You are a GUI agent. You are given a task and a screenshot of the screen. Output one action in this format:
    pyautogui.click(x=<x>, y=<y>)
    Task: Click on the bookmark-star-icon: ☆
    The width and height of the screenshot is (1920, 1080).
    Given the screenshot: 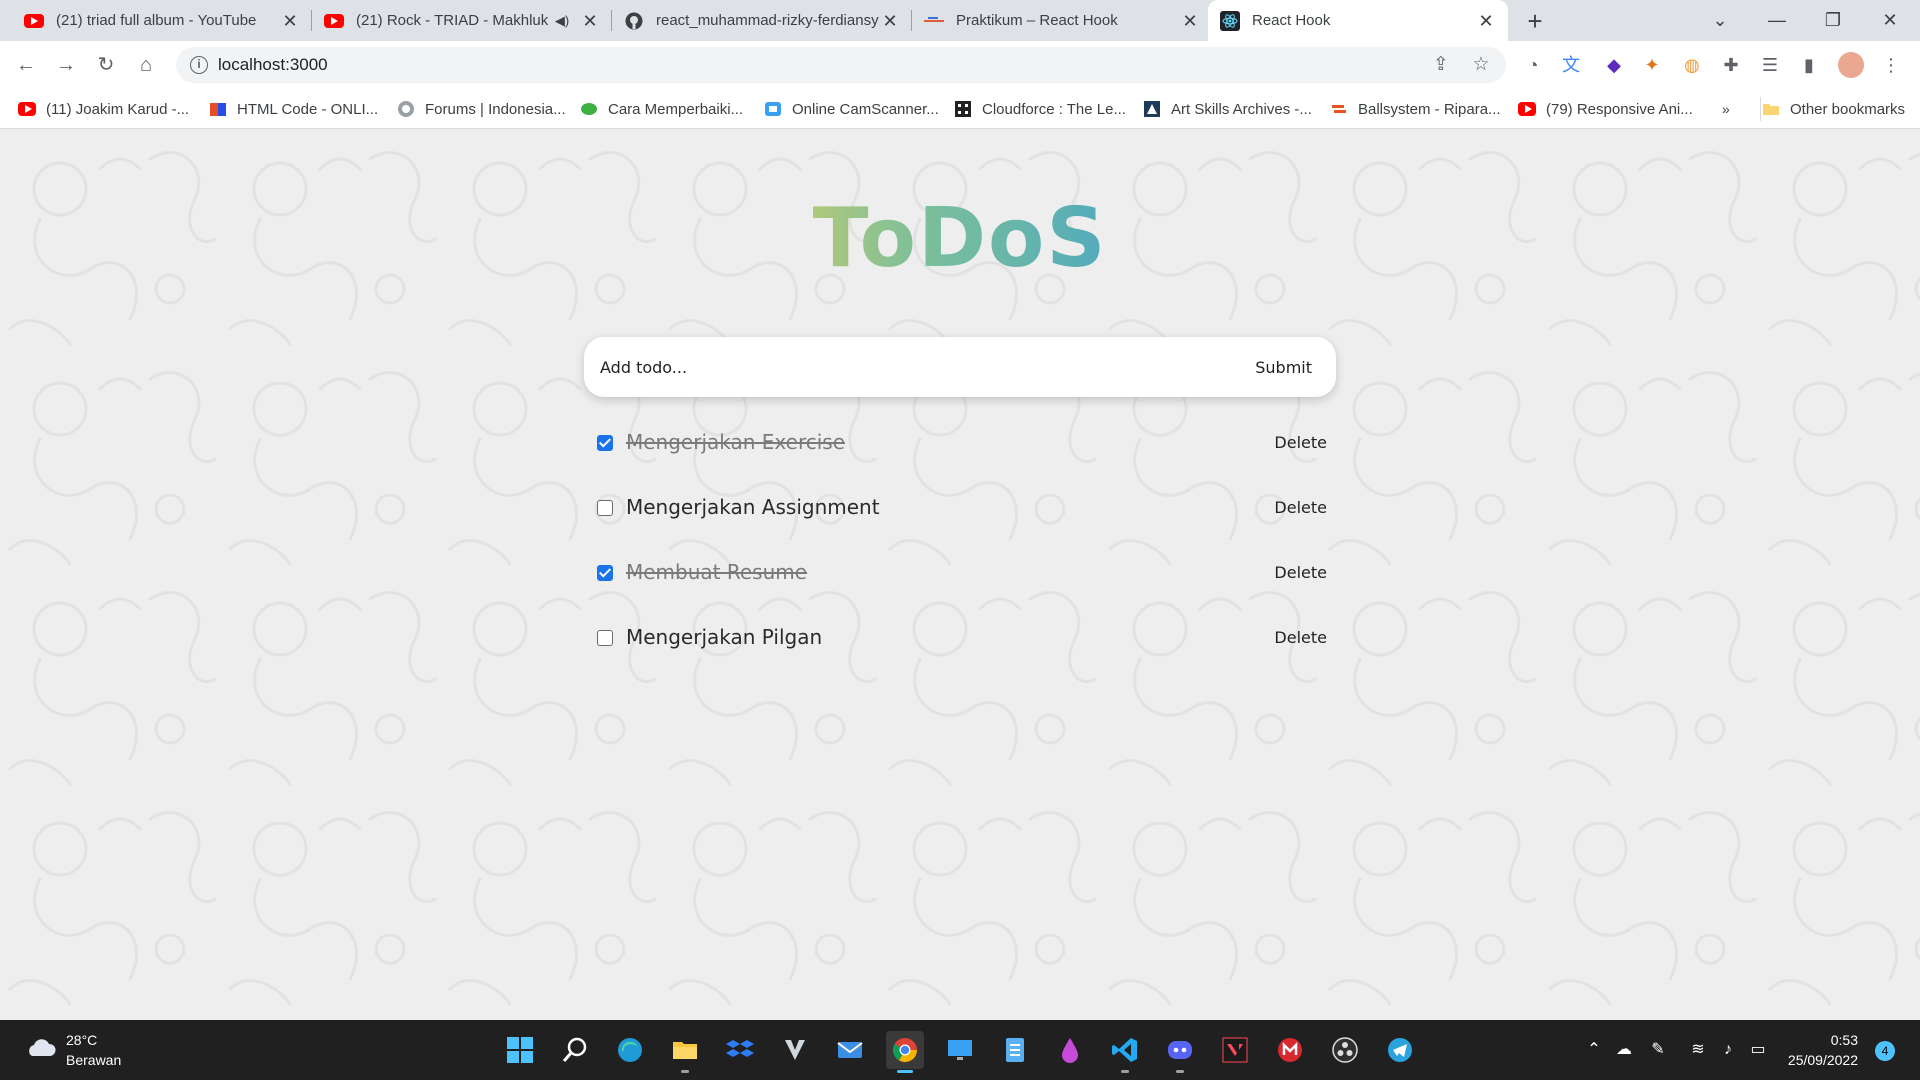 What is the action you would take?
    pyautogui.click(x=1481, y=65)
    